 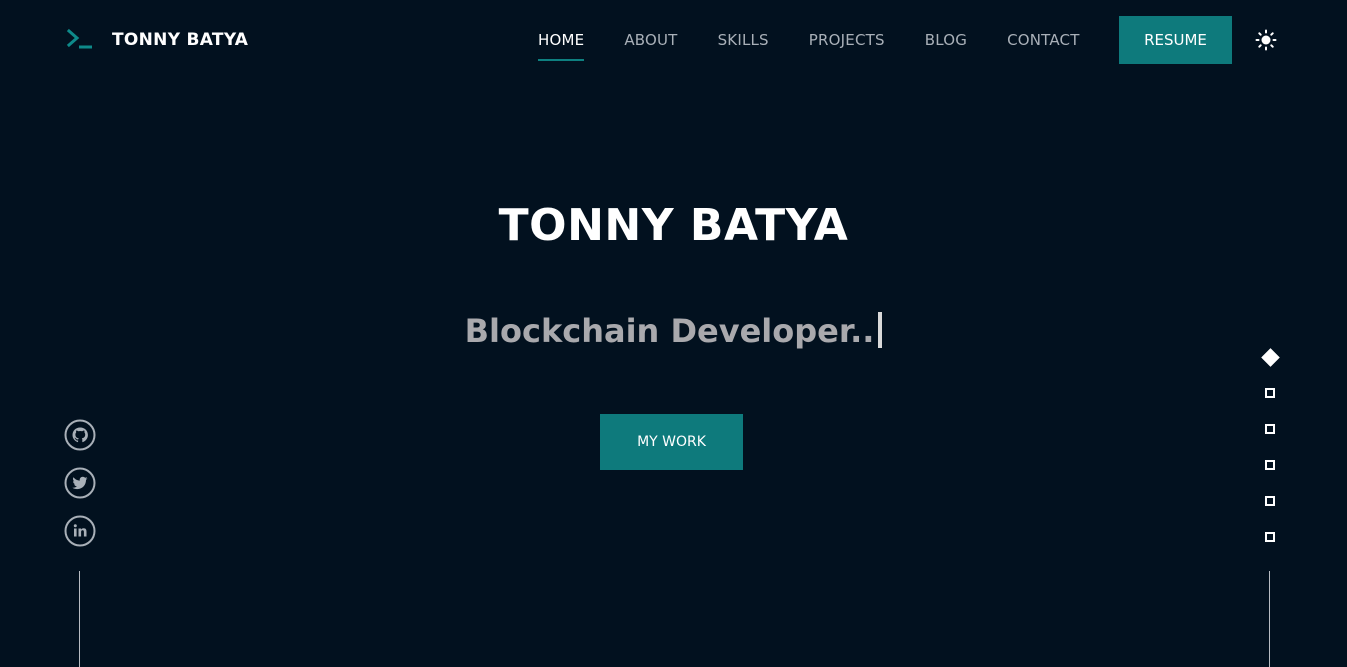 I want to click on nav-link-contact: CONTACT, so click(x=1043, y=43).